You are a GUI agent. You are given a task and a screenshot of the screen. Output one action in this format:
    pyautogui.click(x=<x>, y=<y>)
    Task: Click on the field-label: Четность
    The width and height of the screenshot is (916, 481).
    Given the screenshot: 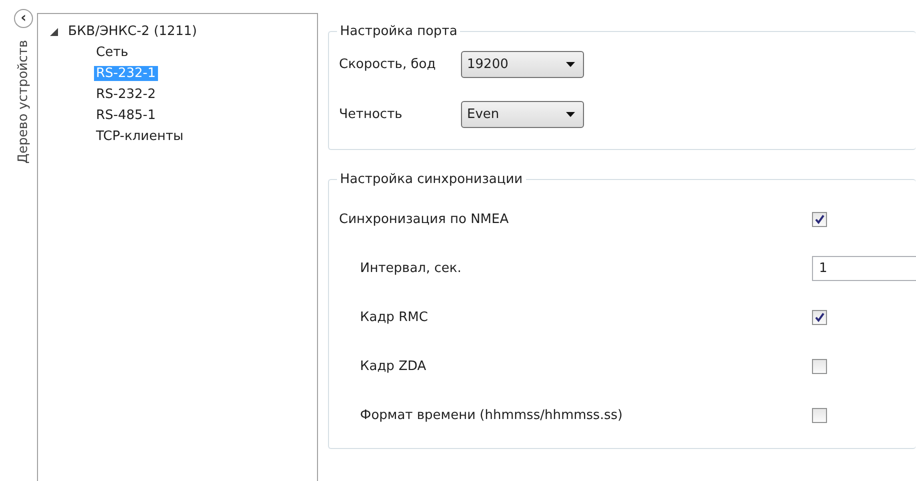 What is the action you would take?
    pyautogui.click(x=371, y=114)
    